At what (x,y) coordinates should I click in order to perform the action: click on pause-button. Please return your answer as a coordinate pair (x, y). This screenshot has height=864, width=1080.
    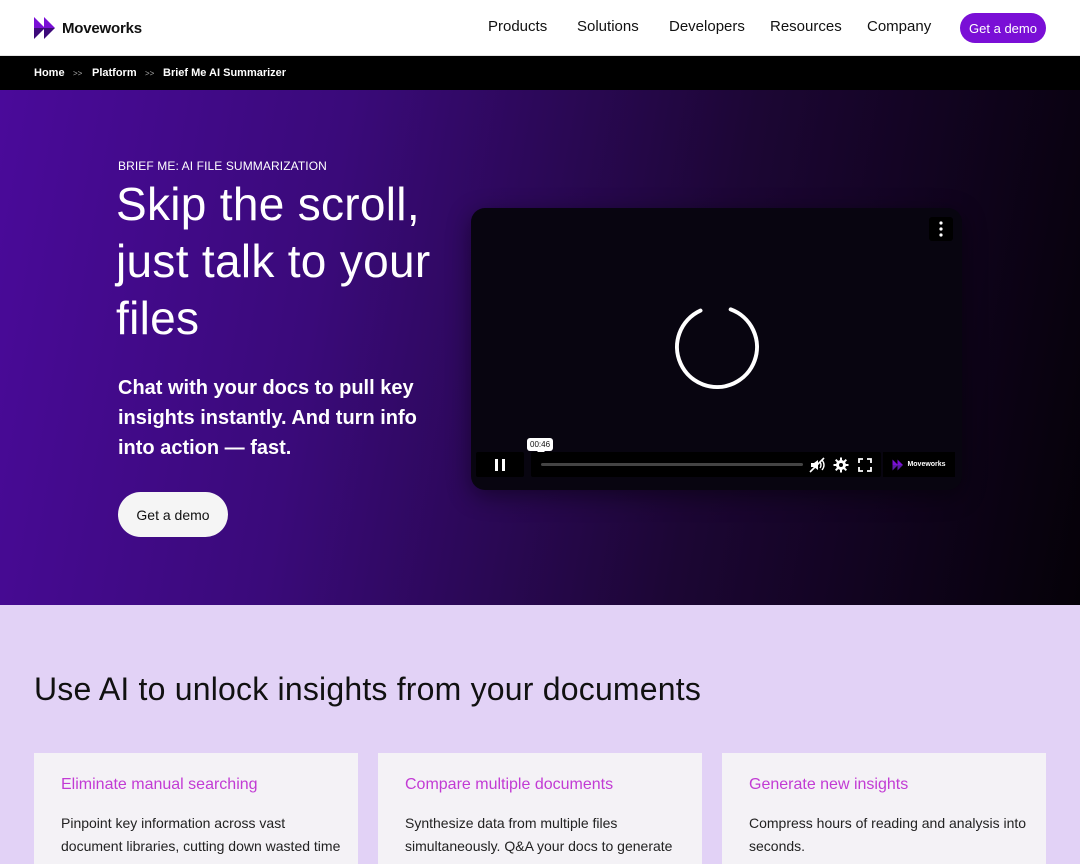
    Looking at the image, I should click on (500, 464).